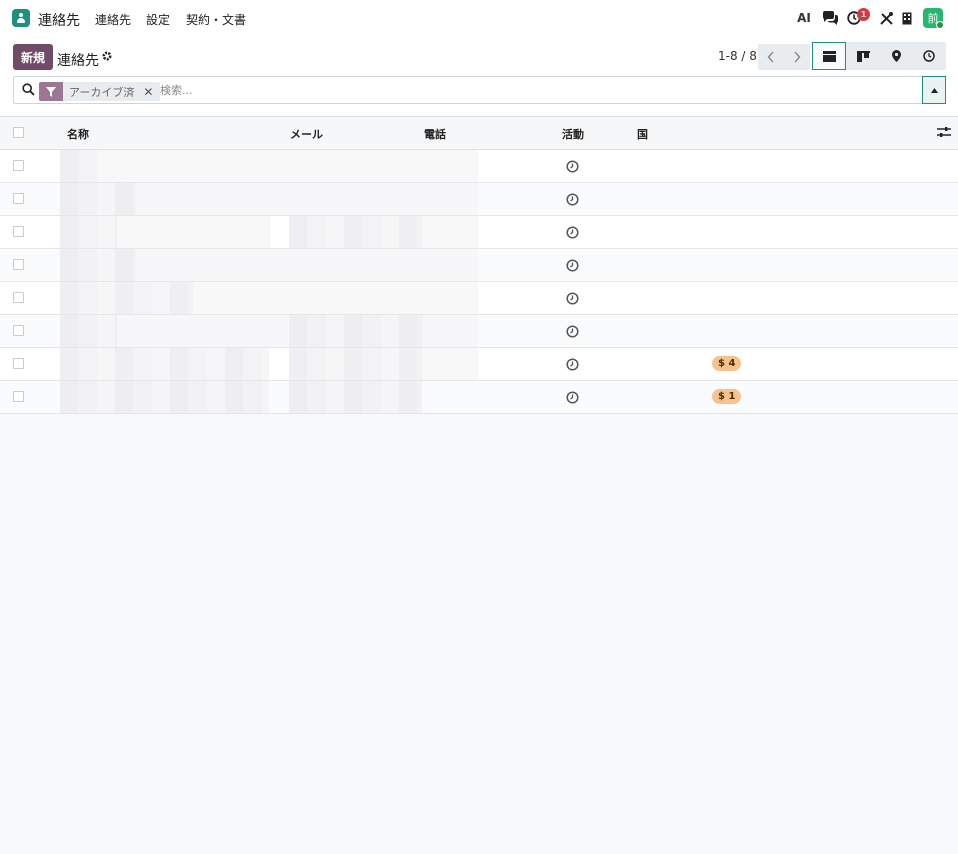  I want to click on app-name: 連絡先, so click(59, 20).